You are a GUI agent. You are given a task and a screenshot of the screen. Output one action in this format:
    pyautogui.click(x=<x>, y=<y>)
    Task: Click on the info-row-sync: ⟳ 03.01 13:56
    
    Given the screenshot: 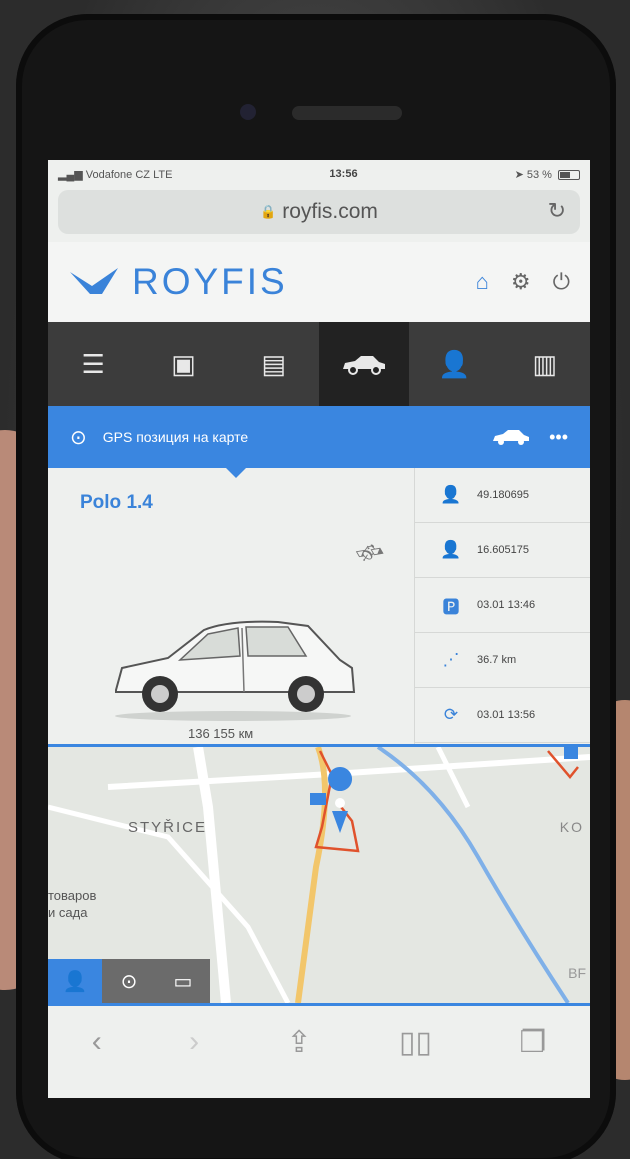 What is the action you would take?
    pyautogui.click(x=502, y=715)
    